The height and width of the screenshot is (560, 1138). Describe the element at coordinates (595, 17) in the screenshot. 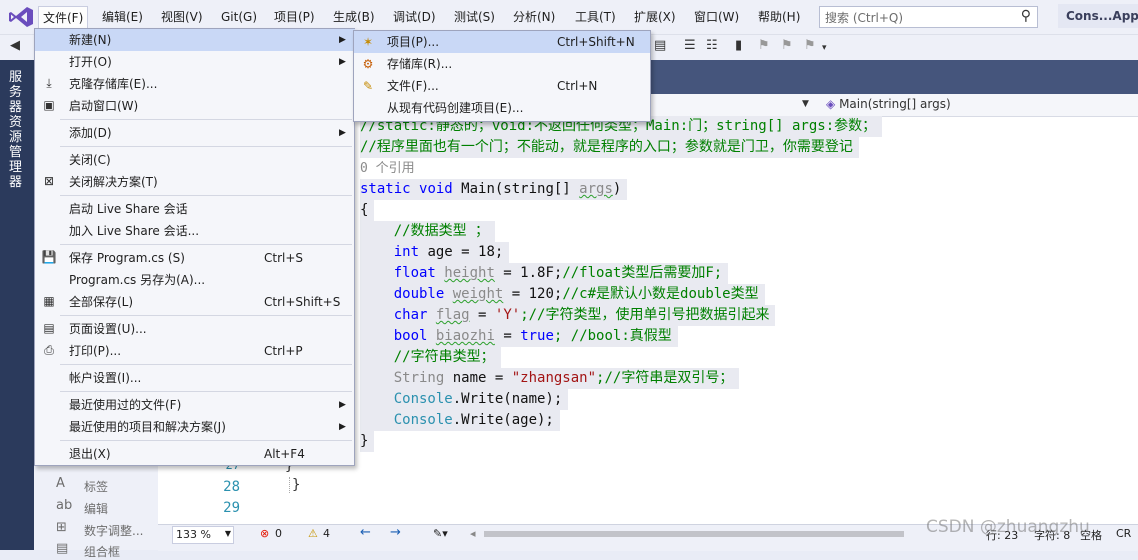

I see `menu-tools: 工具(T)` at that location.